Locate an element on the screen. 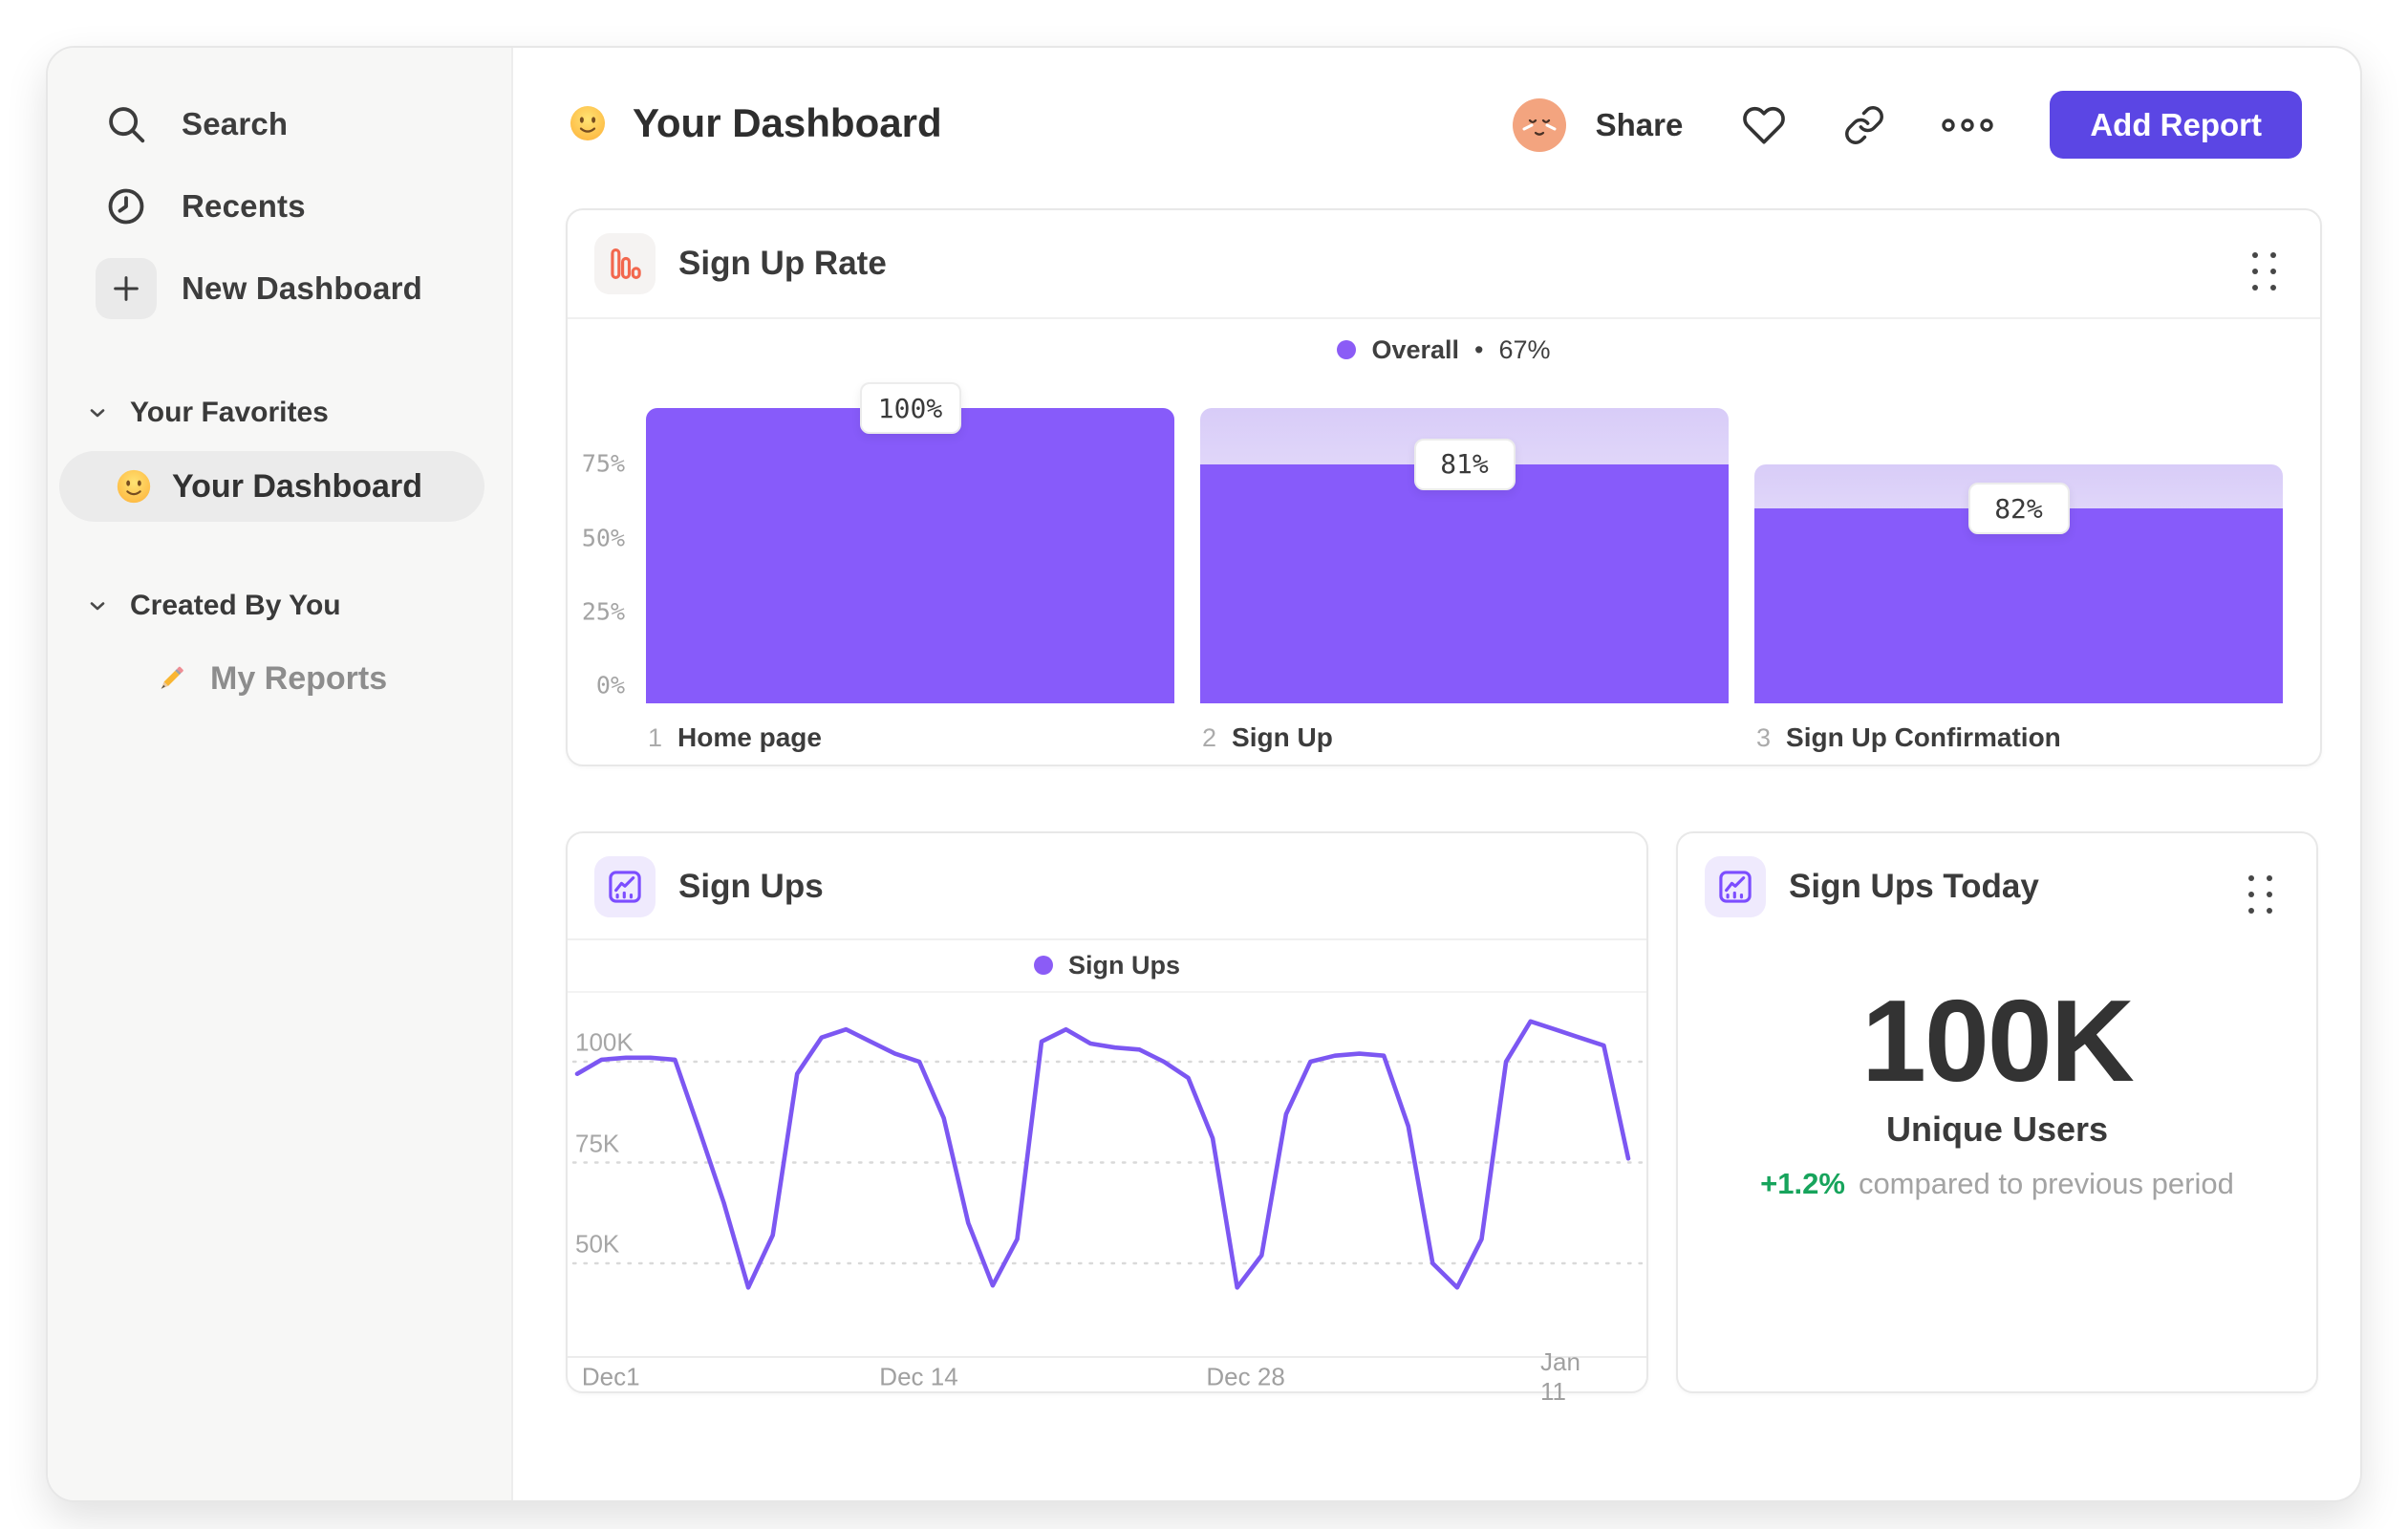 This screenshot has width=2408, height=1529. sidebar-item-your-dashboard: Your Dashboard is located at coordinates (272, 486).